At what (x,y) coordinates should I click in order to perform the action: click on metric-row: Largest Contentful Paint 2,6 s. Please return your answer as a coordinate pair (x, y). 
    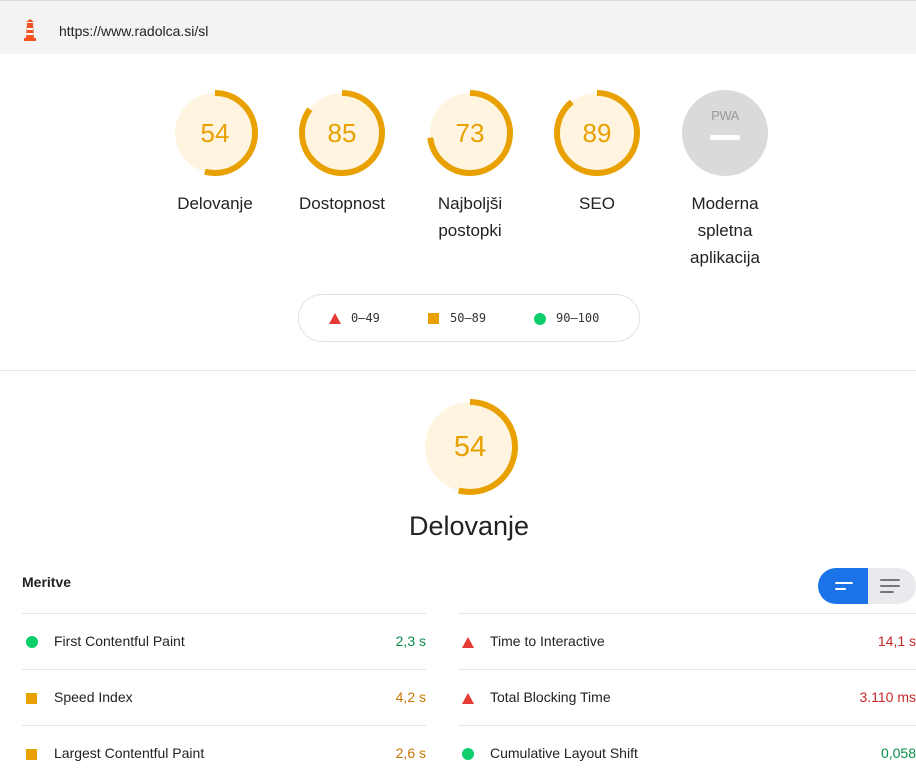
    Looking at the image, I should click on (224, 753).